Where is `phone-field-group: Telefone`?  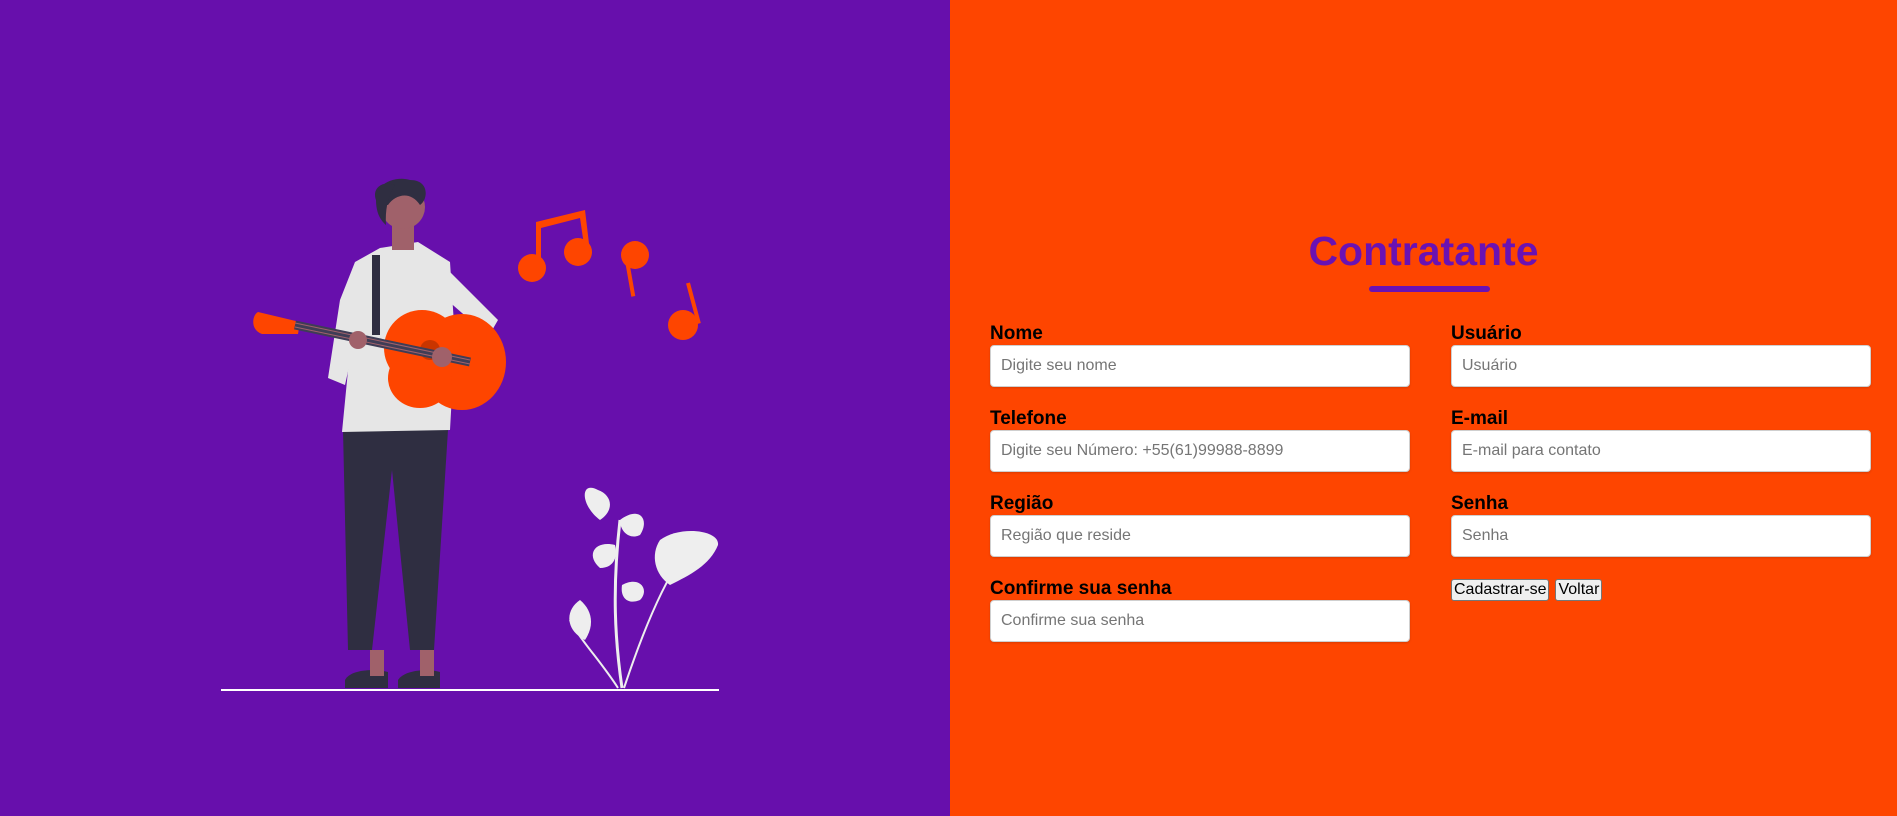 phone-field-group: Telefone is located at coordinates (1200, 439).